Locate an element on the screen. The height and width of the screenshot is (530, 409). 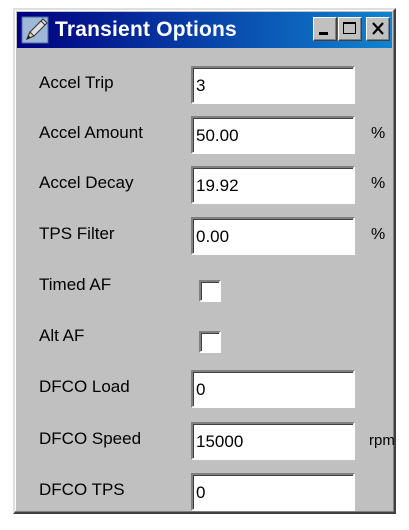
accel-amount-row: Accel Amount 50.00 % is located at coordinates (204, 134).